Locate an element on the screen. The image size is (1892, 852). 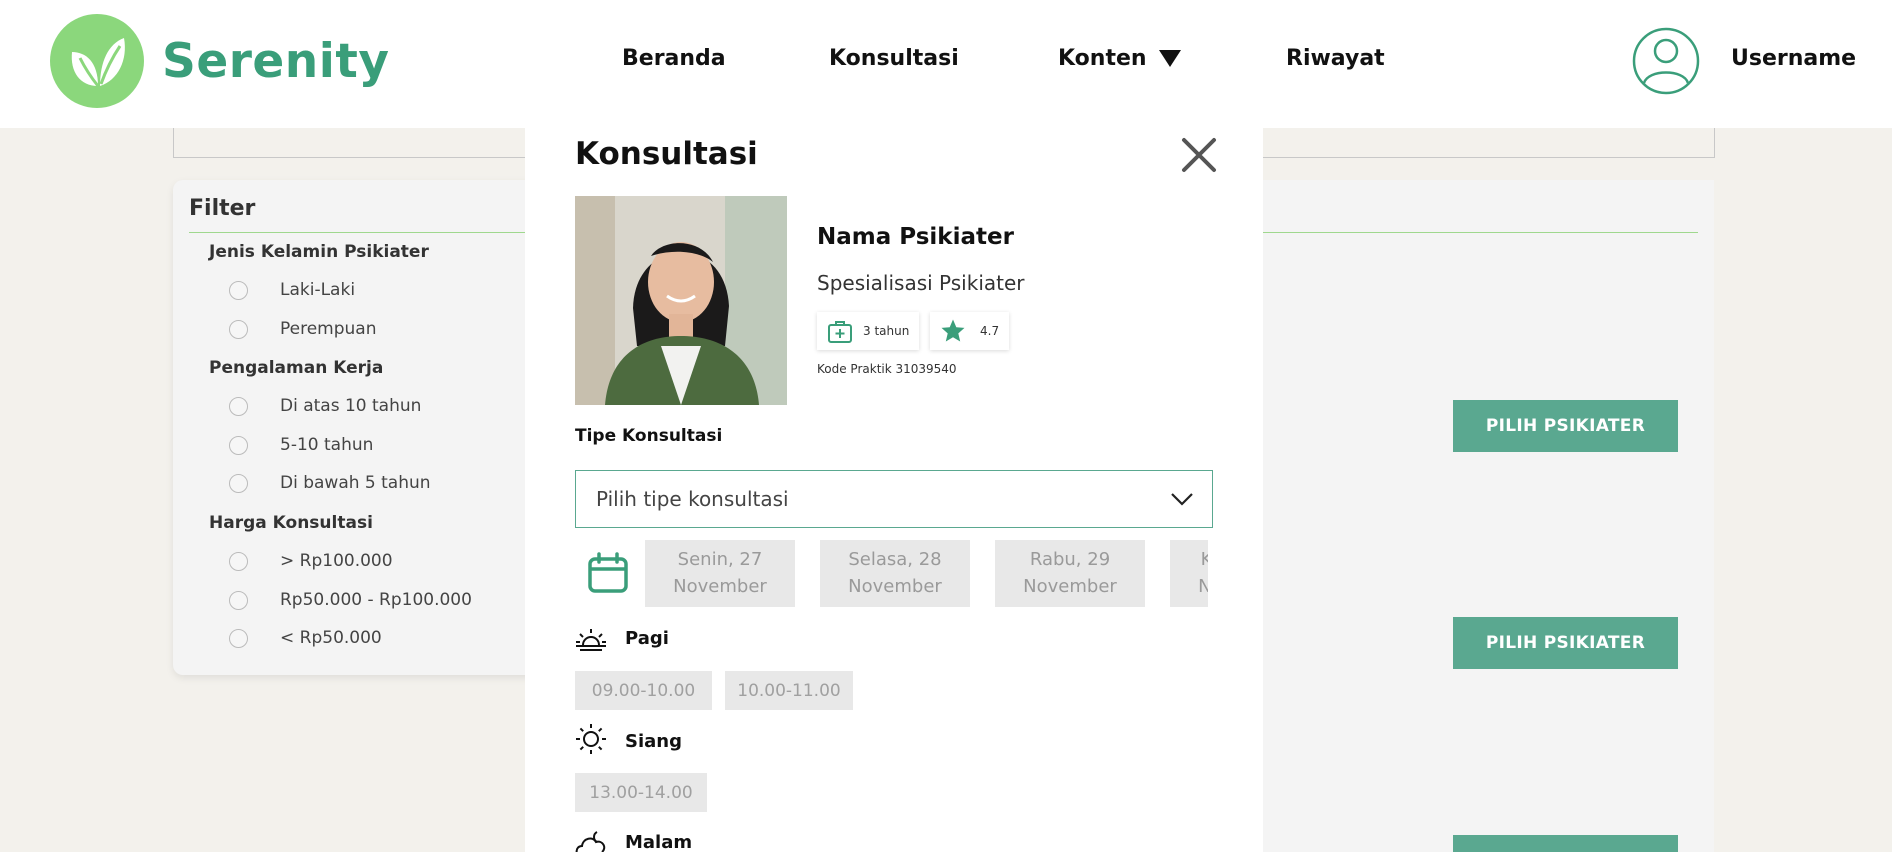
experience-text: 3 tahun is located at coordinates (886, 331).